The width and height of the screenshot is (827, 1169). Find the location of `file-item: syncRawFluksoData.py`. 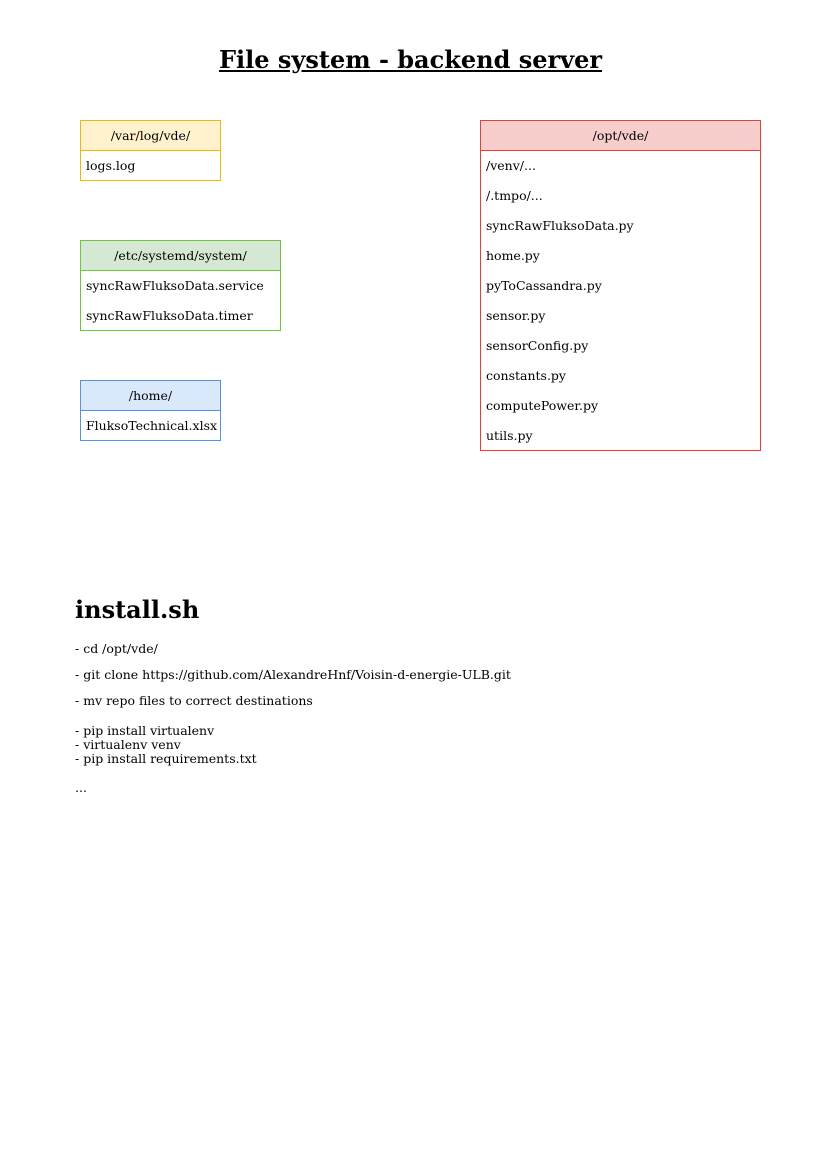

file-item: syncRawFluksoData.py is located at coordinates (560, 225).